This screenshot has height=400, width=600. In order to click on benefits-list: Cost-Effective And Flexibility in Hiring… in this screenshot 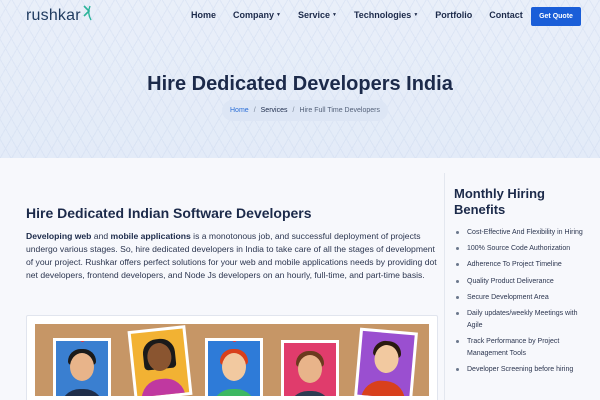, I will do `click(521, 304)`.